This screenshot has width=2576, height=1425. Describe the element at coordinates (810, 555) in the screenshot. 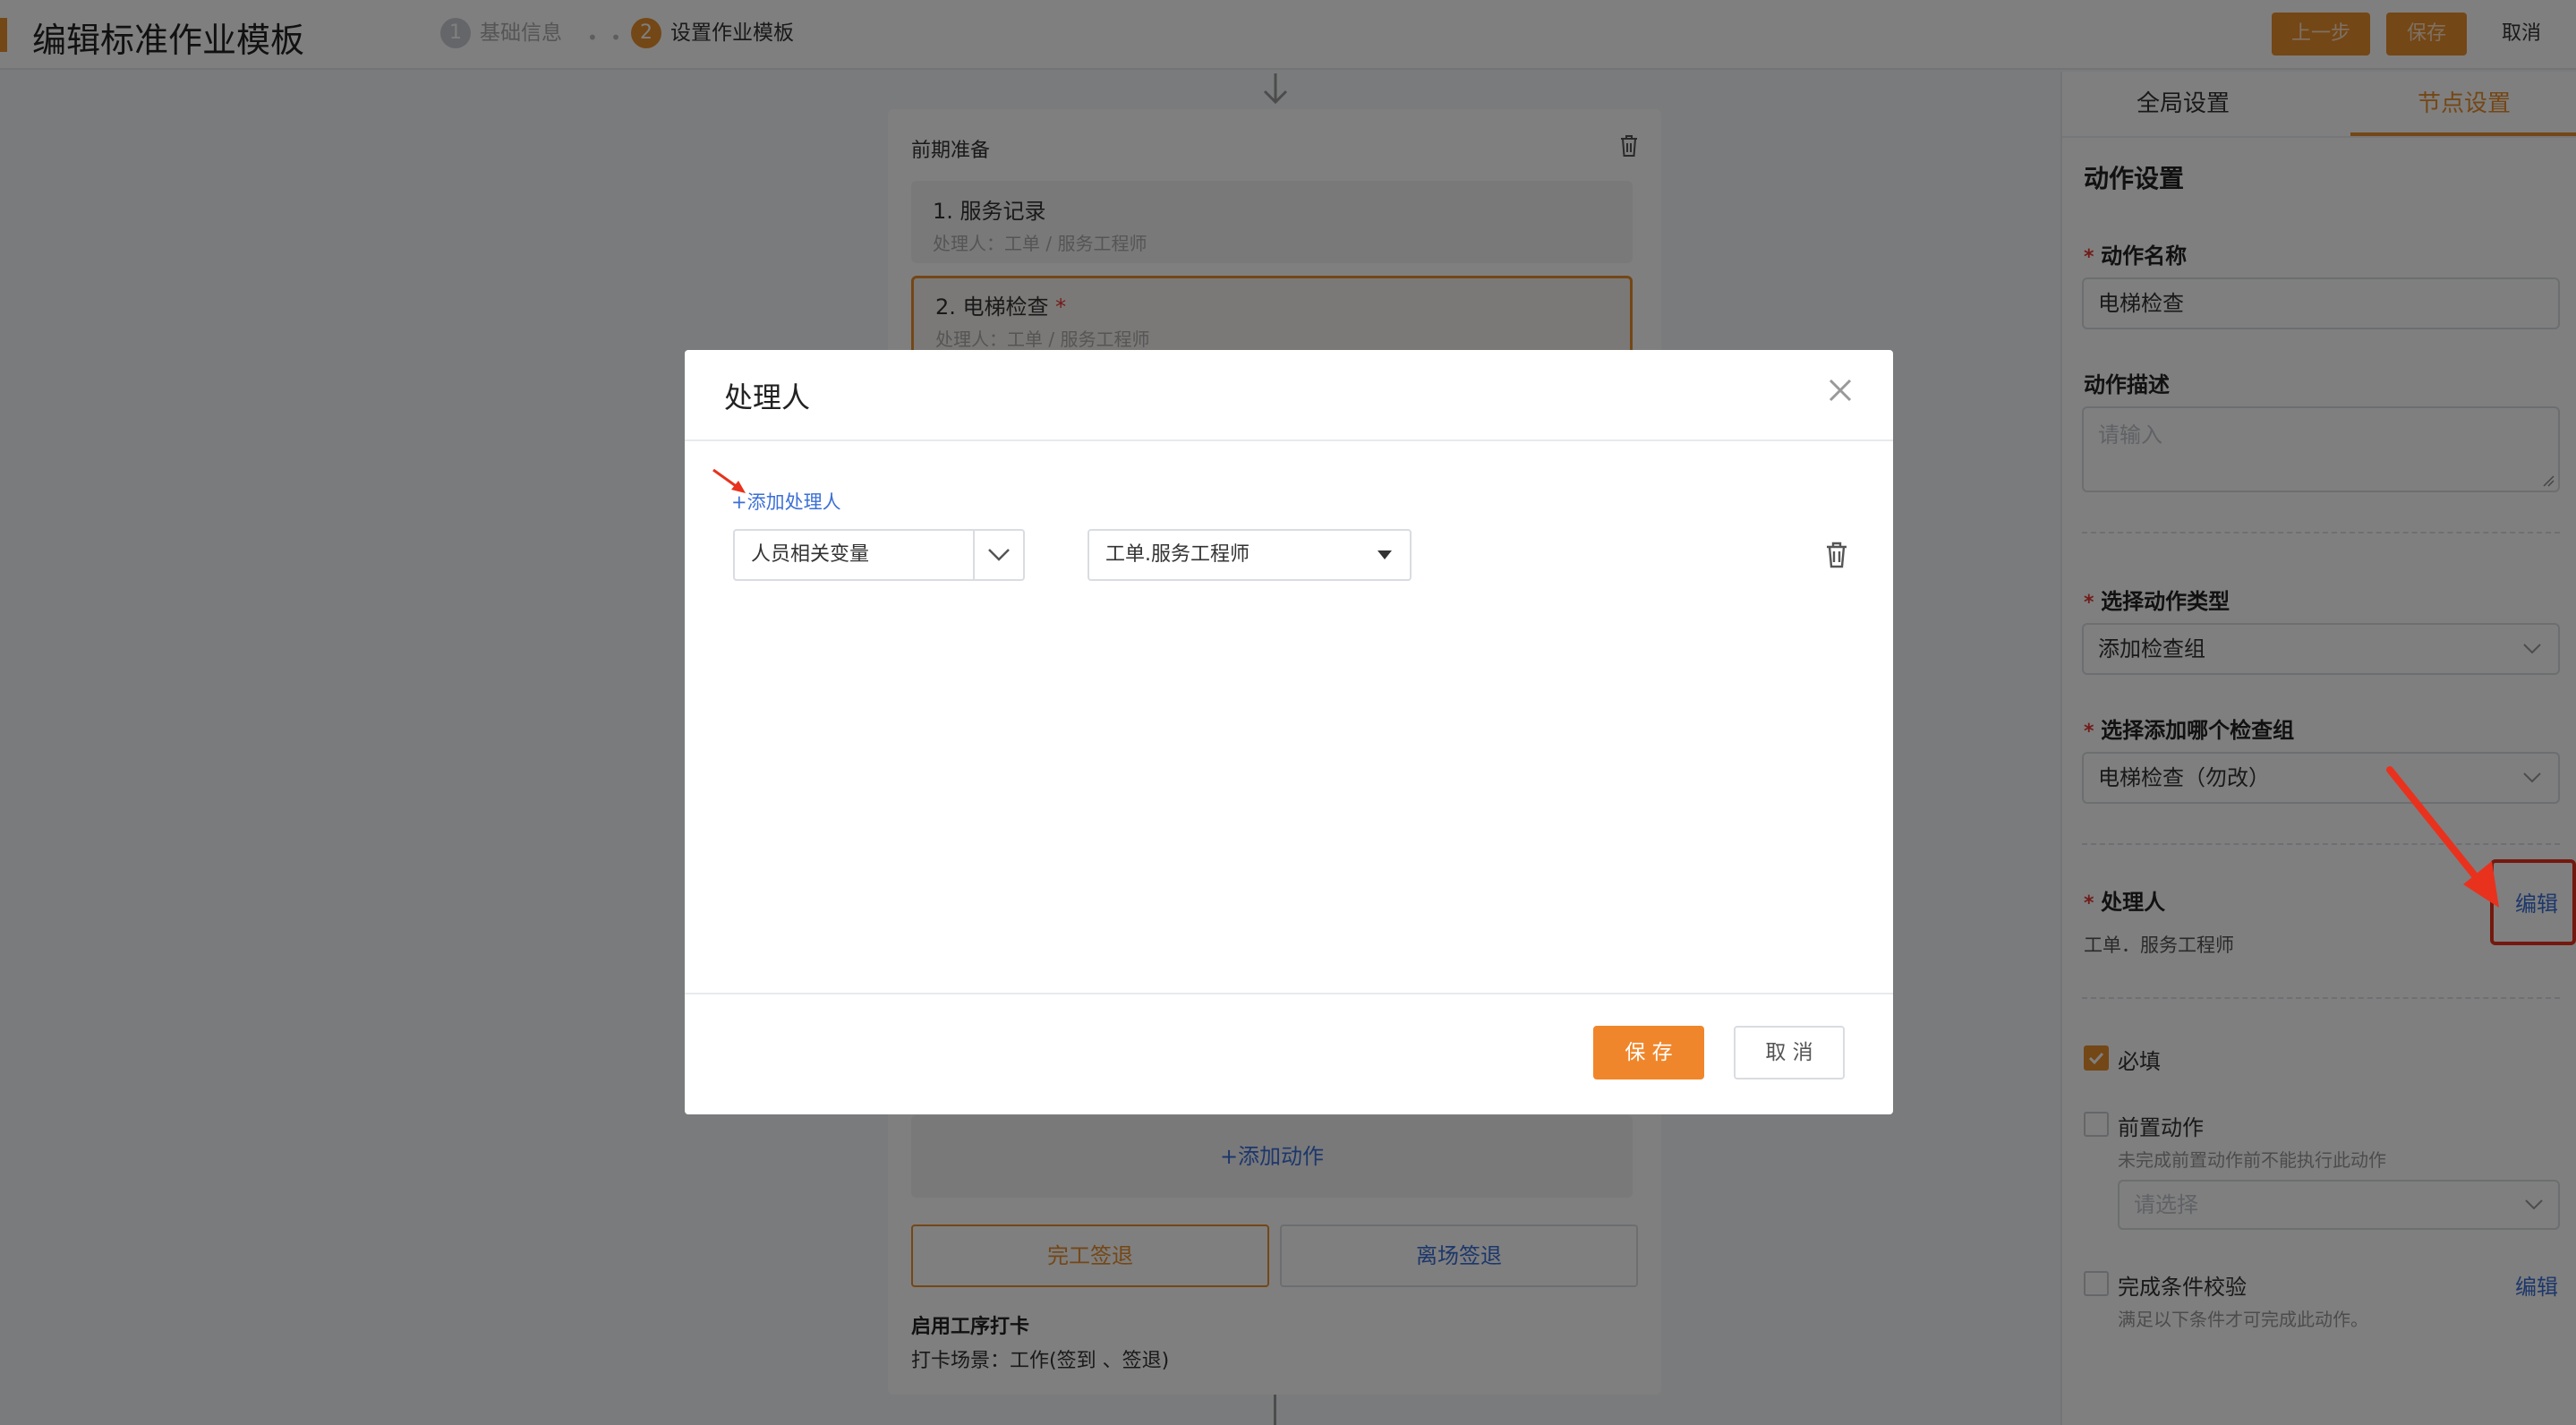

I see `handler-type-value: 人员相关变量` at that location.